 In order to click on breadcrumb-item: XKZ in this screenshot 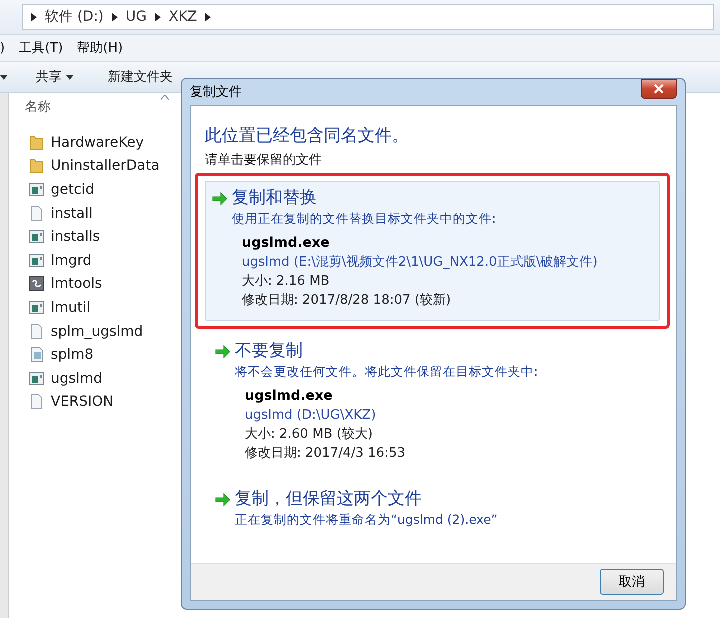, I will do `click(183, 17)`.